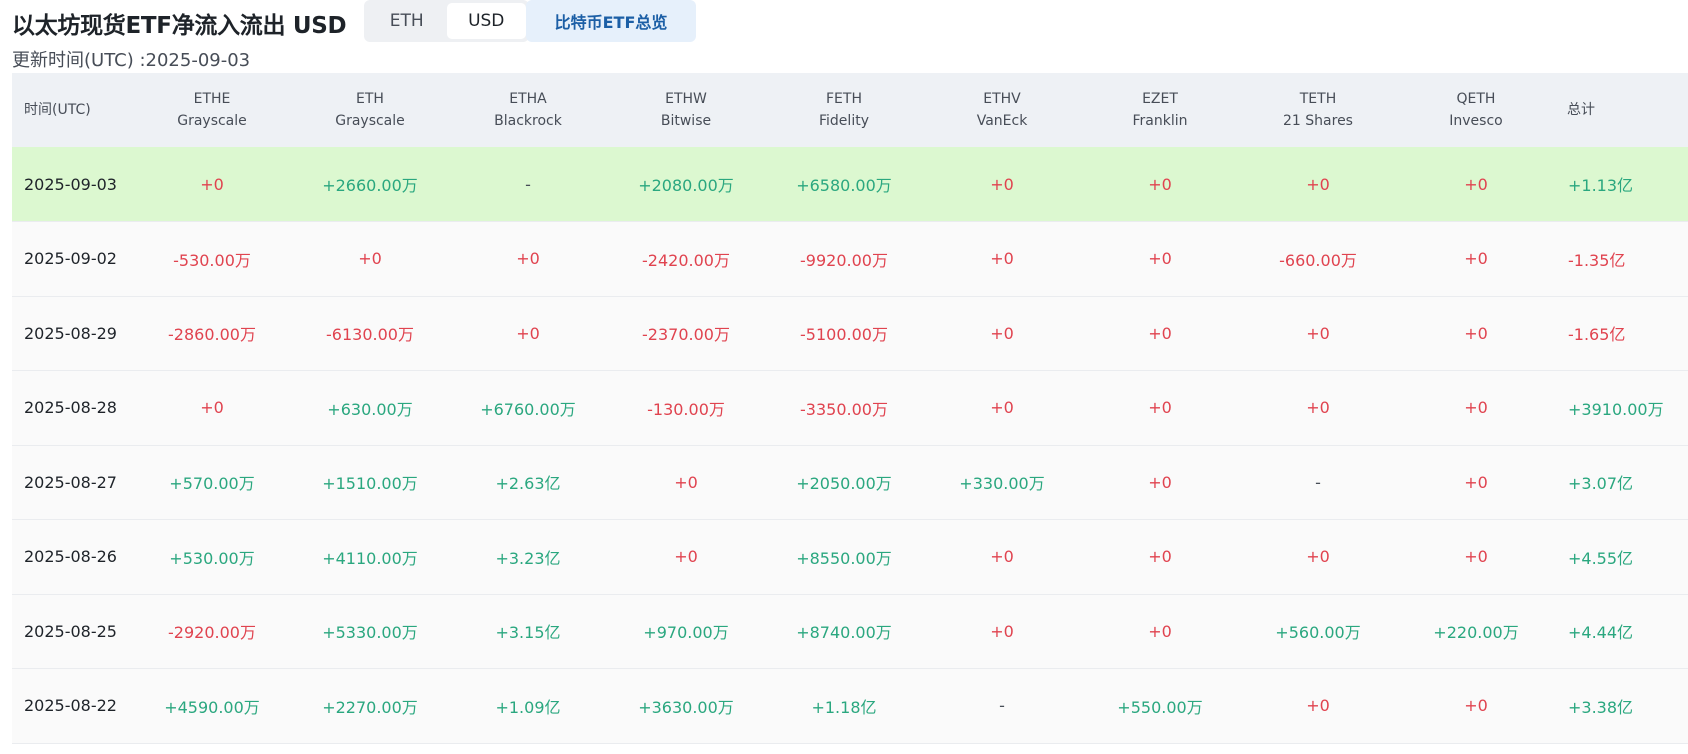 The height and width of the screenshot is (754, 1688). What do you see at coordinates (212, 558) in the screenshot?
I see `flow-cell-ethe: +530.00万` at bounding box center [212, 558].